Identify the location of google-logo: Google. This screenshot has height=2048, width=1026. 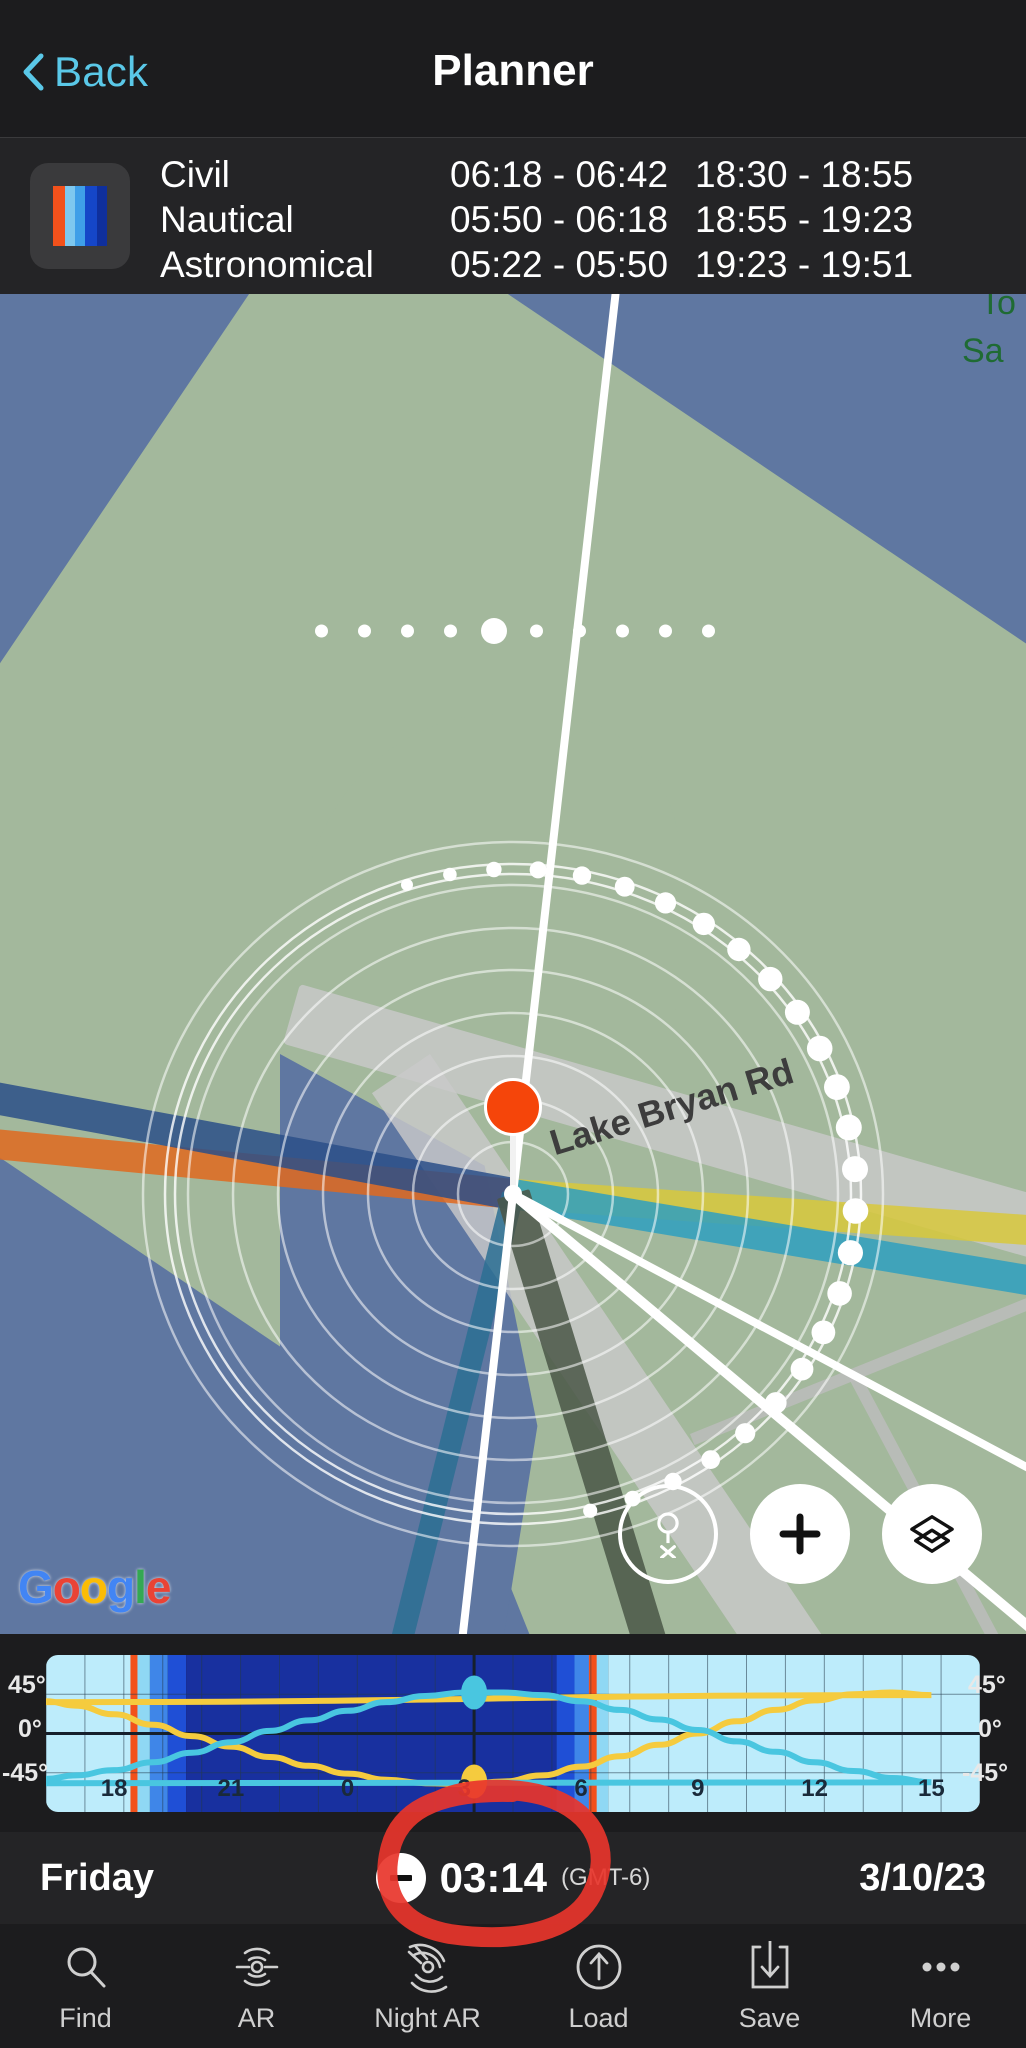
(95, 1587).